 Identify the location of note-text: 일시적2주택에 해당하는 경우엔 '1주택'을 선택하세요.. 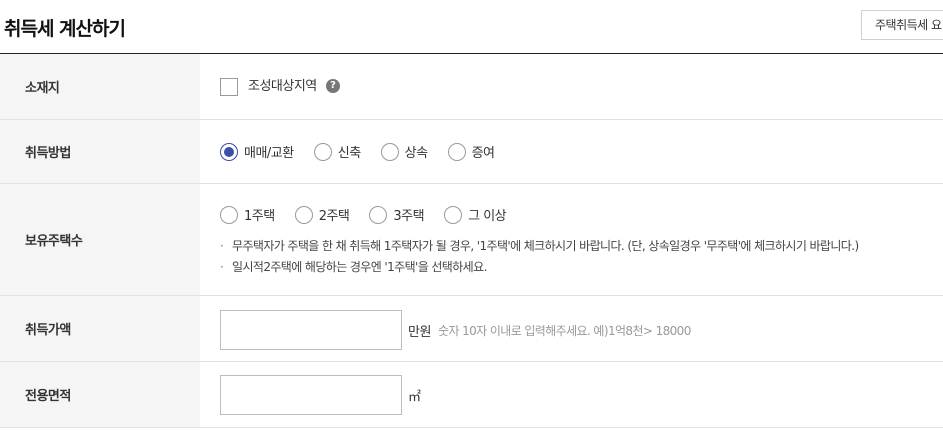
(359, 267).